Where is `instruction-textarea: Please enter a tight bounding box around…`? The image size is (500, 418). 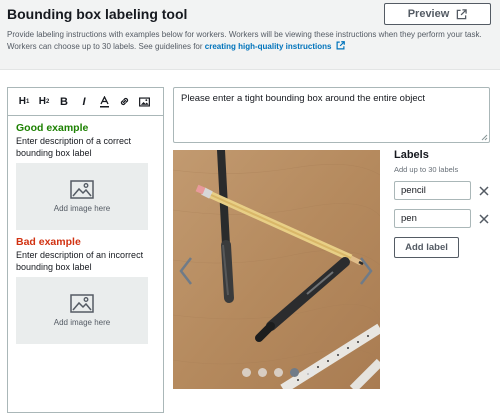
instruction-textarea: Please enter a tight bounding box around… is located at coordinates (331, 115).